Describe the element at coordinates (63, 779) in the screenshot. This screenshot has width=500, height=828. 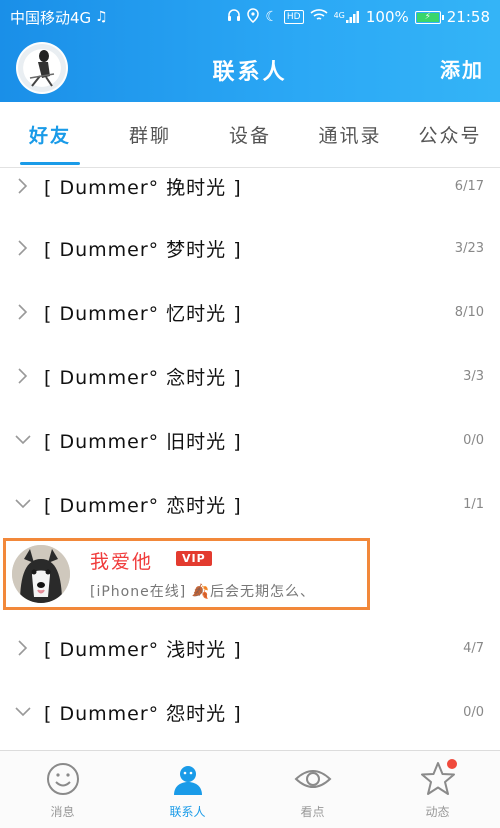
I see `smile-face-icon` at that location.